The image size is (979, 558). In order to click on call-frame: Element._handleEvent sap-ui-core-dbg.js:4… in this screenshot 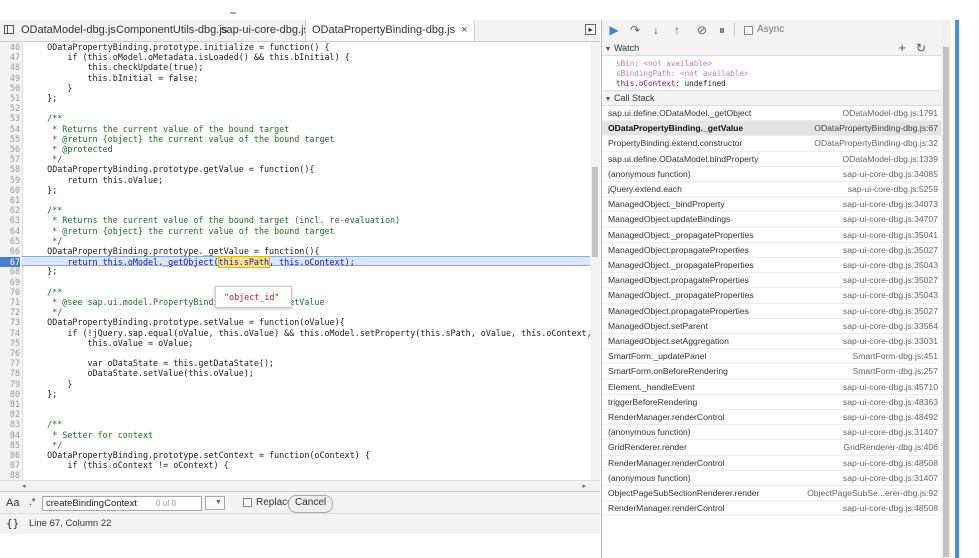, I will do `click(772, 387)`.